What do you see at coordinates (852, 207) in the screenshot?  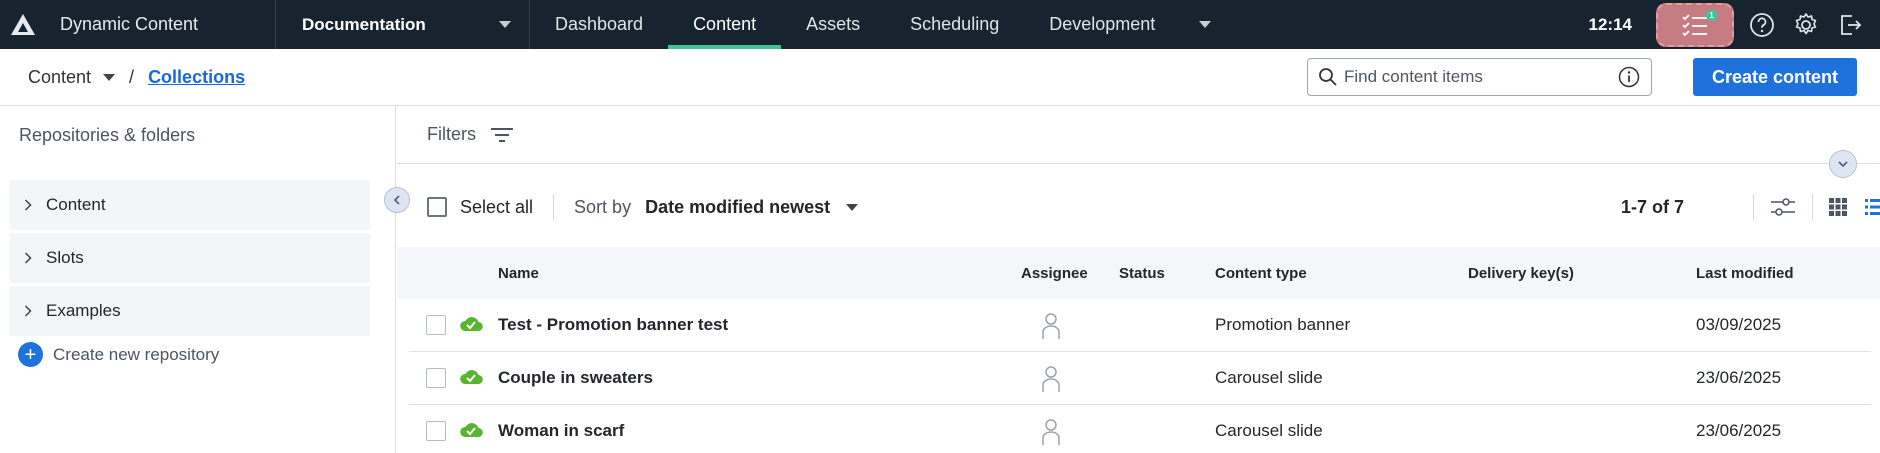 I see `sort-dropdown-caret-icon` at bounding box center [852, 207].